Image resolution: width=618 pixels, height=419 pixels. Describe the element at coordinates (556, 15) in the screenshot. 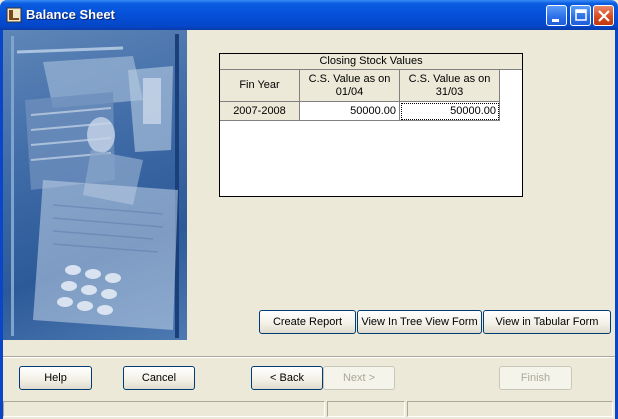

I see `minimize-button` at that location.